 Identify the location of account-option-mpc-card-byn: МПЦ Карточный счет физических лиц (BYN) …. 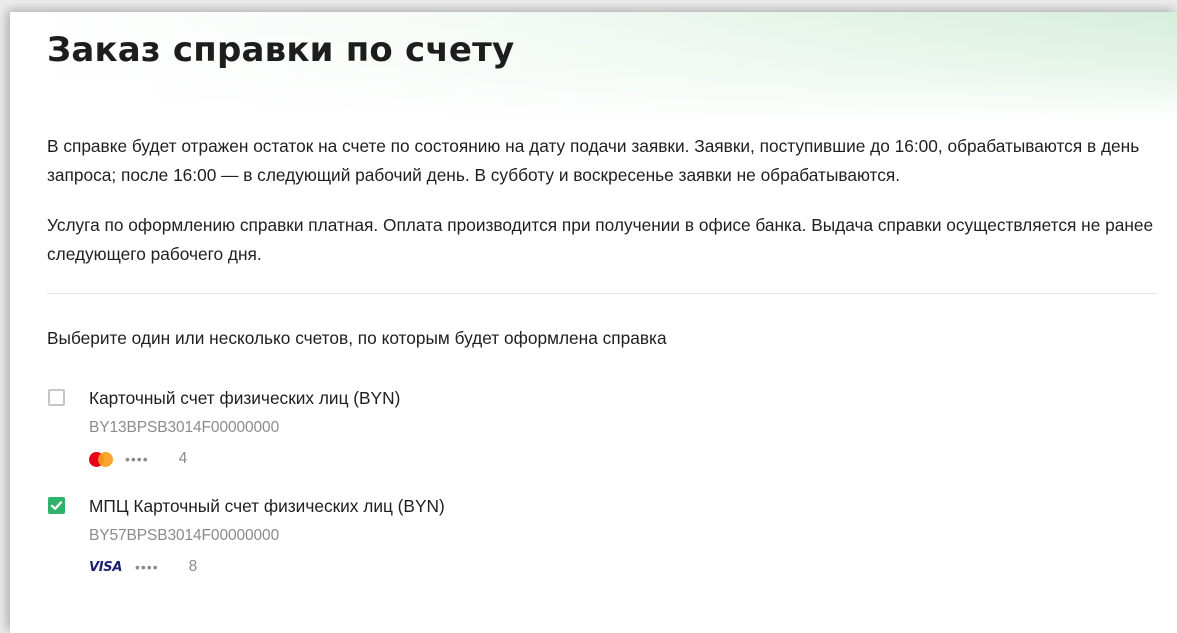
(602, 536).